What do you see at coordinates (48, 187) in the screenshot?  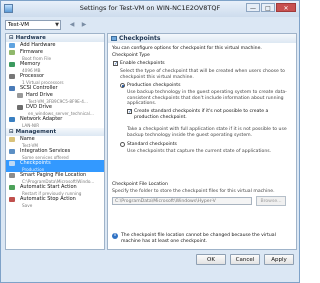 I see `tree-item-label: Automatic Start Action` at bounding box center [48, 187].